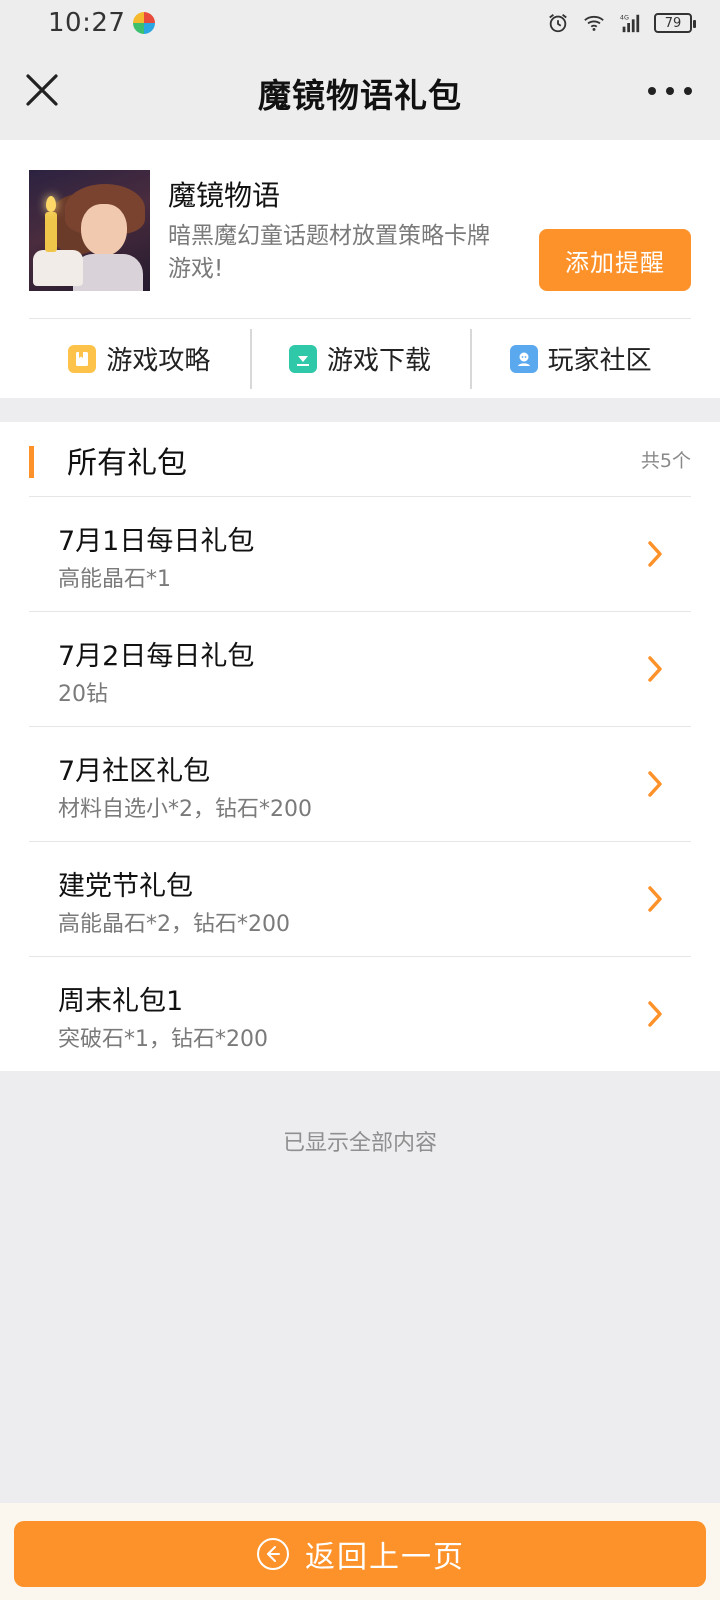 Image resolution: width=720 pixels, height=1600 pixels. I want to click on back-button: 返回上一页, so click(360, 1554).